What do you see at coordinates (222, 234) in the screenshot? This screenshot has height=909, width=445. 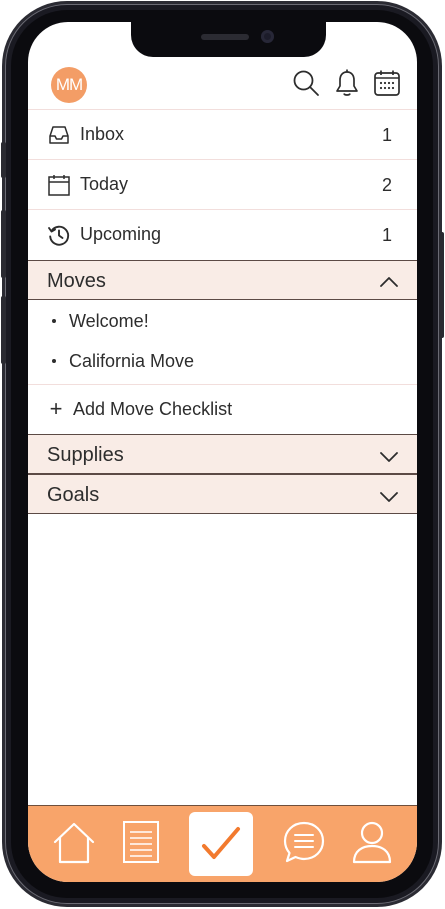 I see `view-row-upcoming: Upcoming 1` at bounding box center [222, 234].